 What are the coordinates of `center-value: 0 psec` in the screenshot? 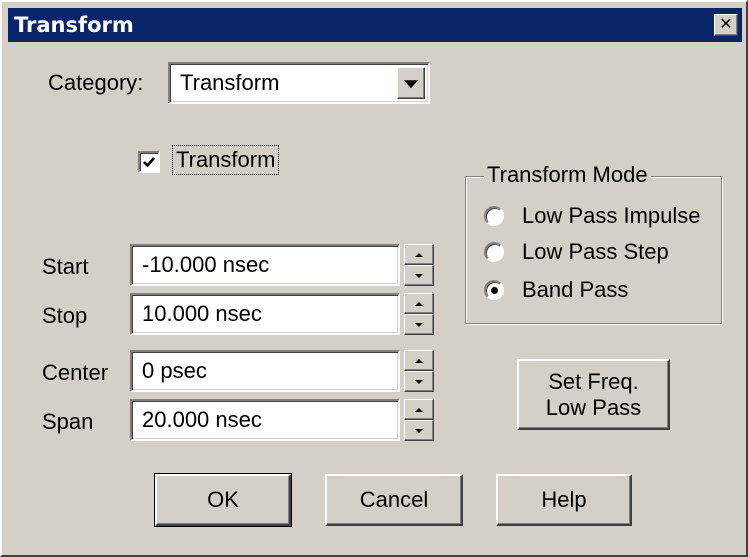 It's located at (174, 370).